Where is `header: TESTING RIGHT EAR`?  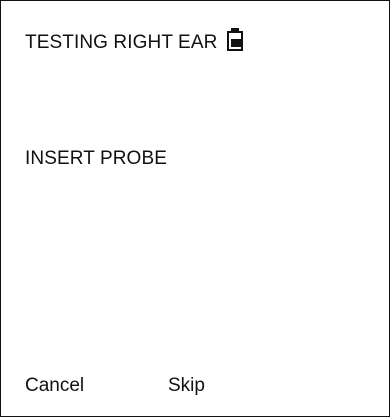 header: TESTING RIGHT EAR is located at coordinates (134, 43).